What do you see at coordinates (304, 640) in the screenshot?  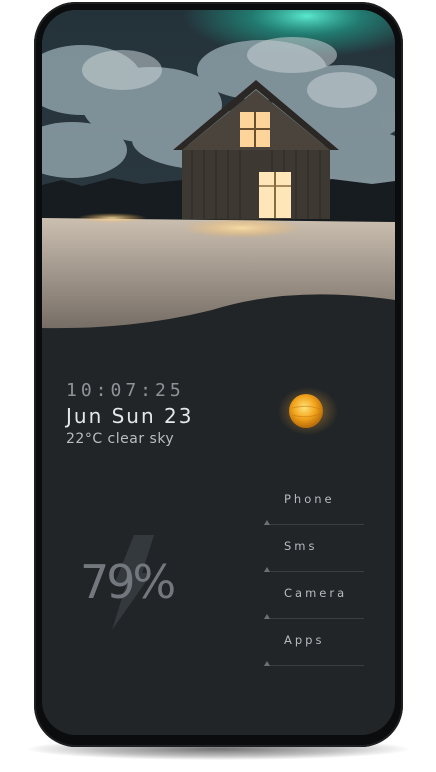 I see `app-label: Apps` at bounding box center [304, 640].